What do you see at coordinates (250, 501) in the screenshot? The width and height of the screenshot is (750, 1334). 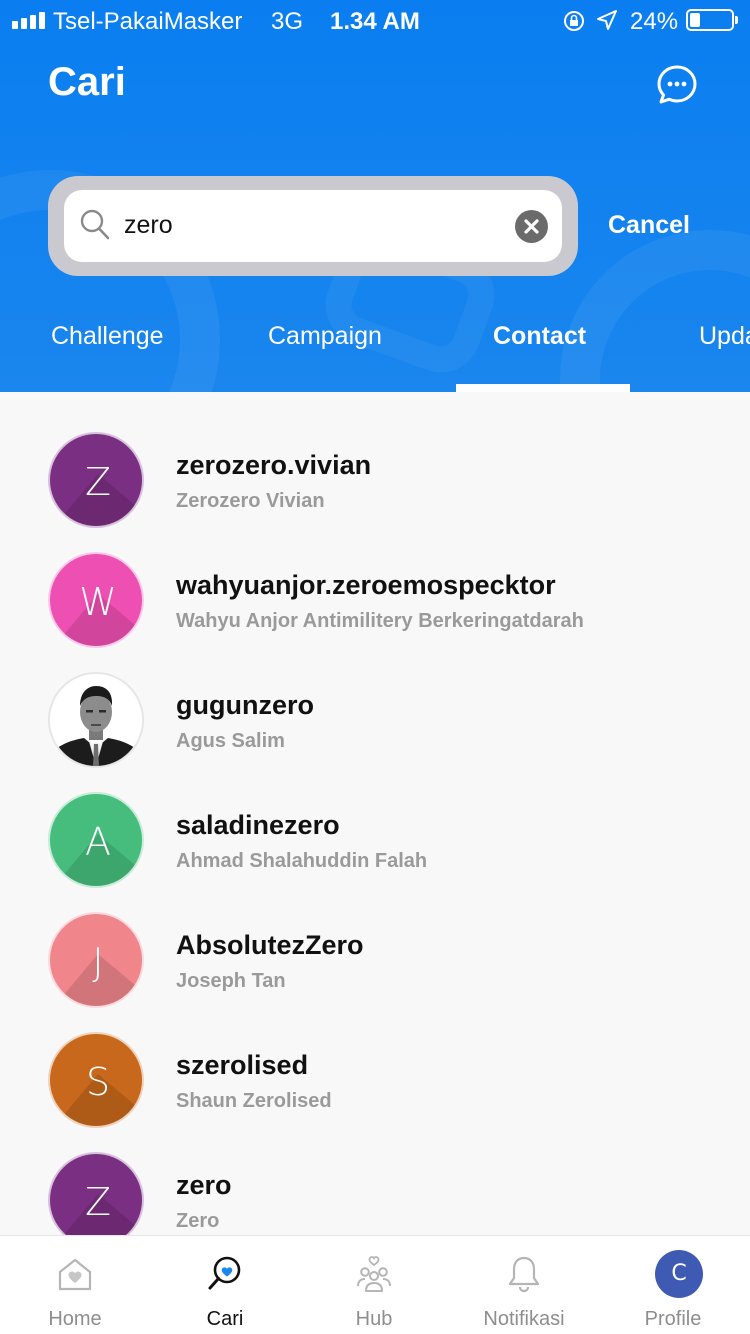 I see `contact-fullname: Zerozero Vivian` at bounding box center [250, 501].